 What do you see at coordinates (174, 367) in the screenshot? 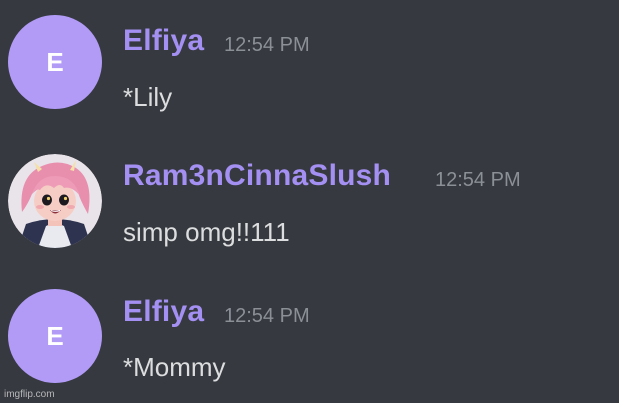
I see `message-text: *Mommy` at bounding box center [174, 367].